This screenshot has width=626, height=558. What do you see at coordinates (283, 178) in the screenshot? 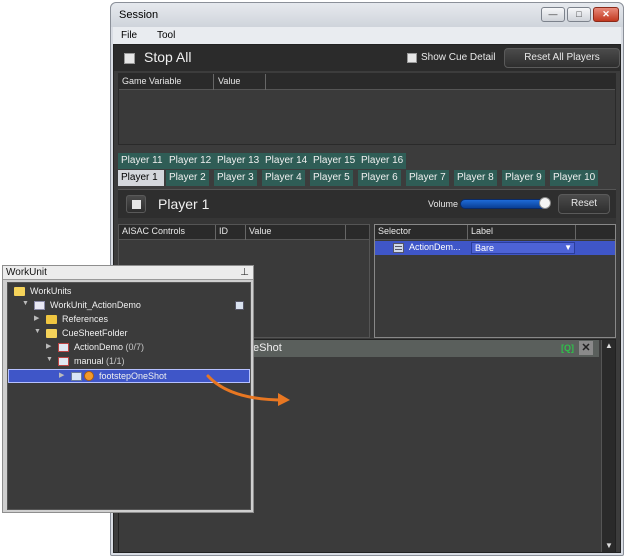
I see `tab-player-4: Player 4` at bounding box center [283, 178].